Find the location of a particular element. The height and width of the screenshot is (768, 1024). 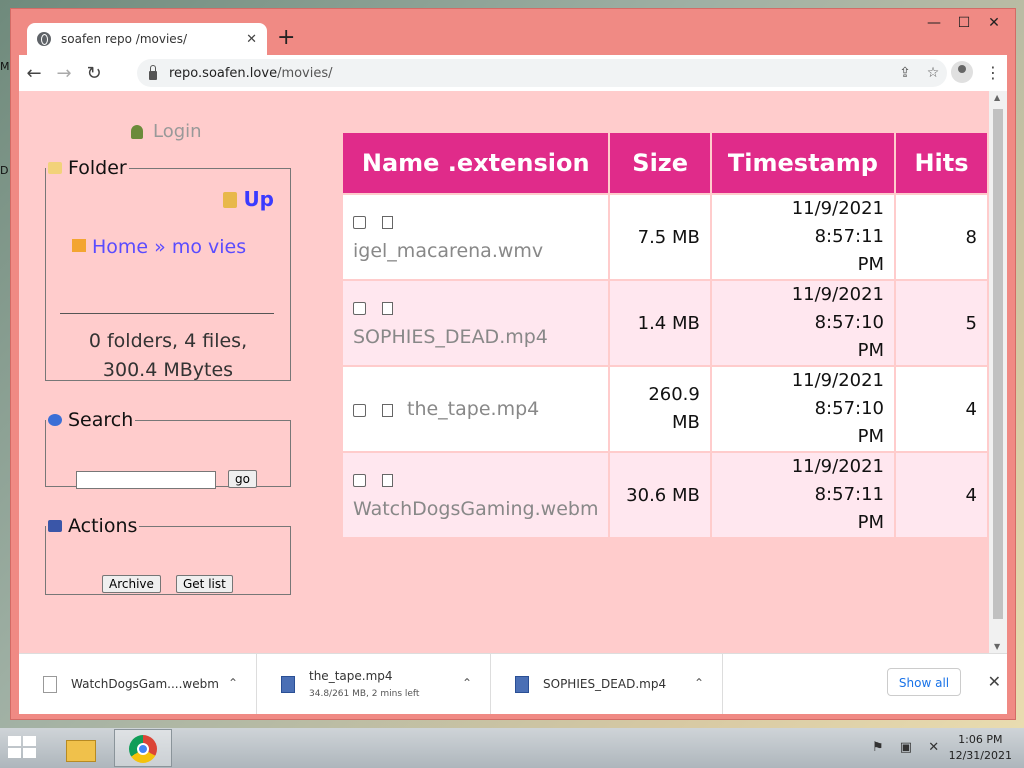

divider is located at coordinates (167, 313).